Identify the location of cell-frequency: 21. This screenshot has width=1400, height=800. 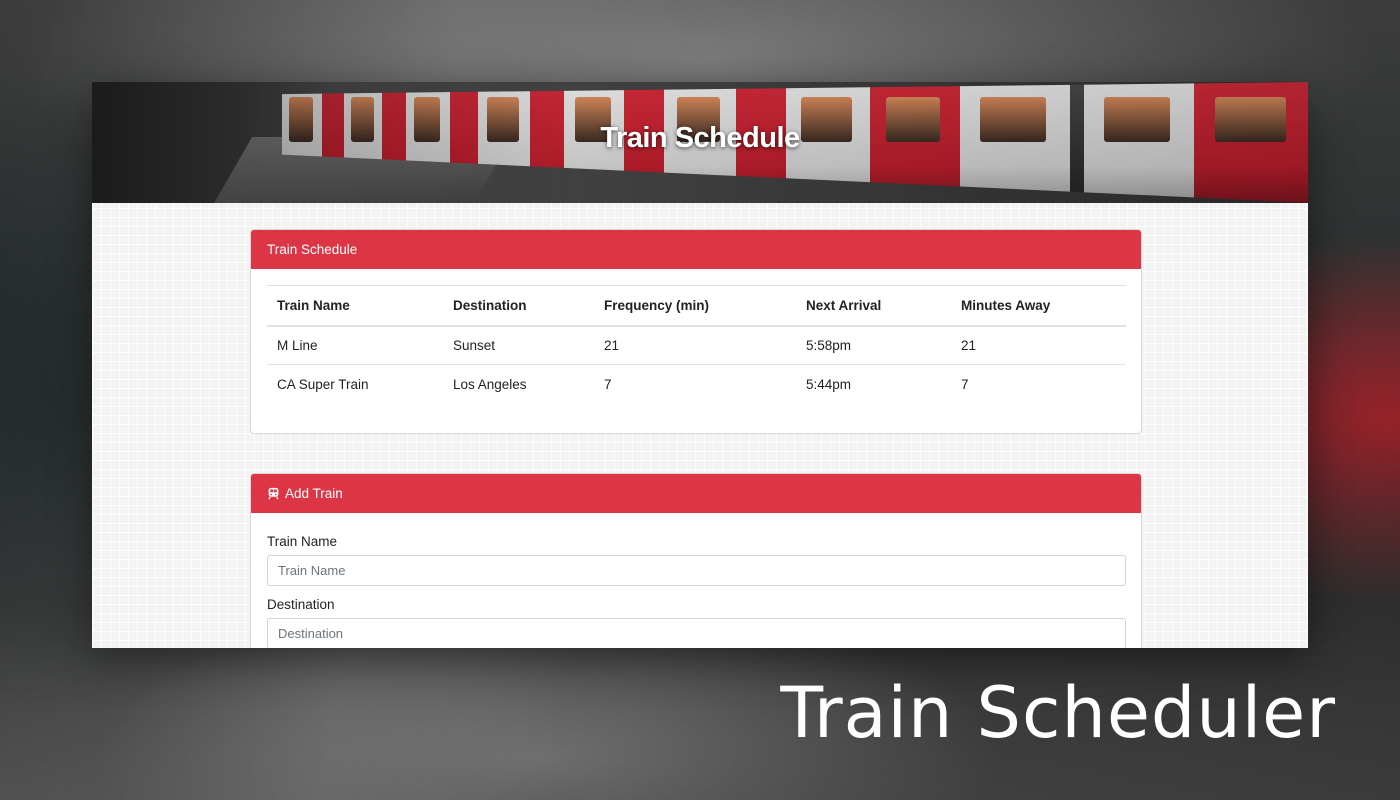
(612, 345).